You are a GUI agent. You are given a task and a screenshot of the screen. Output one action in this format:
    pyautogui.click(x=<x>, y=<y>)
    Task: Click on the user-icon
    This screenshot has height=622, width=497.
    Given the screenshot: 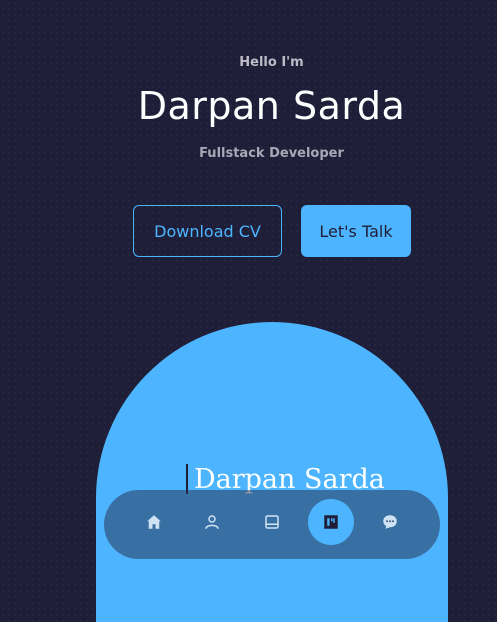 What is the action you would take?
    pyautogui.click(x=212, y=522)
    